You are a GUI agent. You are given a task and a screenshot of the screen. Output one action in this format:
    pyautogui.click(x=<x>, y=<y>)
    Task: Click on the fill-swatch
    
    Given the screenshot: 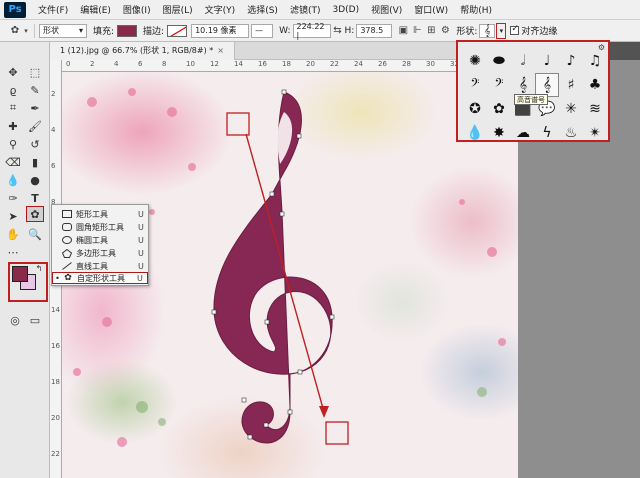 What is the action you would take?
    pyautogui.click(x=127, y=30)
    